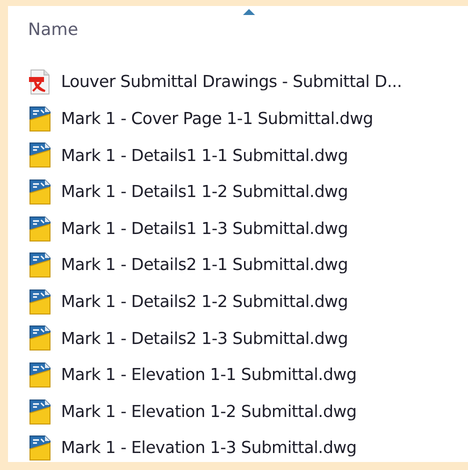 This screenshot has width=468, height=470. Describe the element at coordinates (204, 265) in the screenshot. I see `file-name: Mark 1 - Details2 1-1 Submittal.dwg` at that location.